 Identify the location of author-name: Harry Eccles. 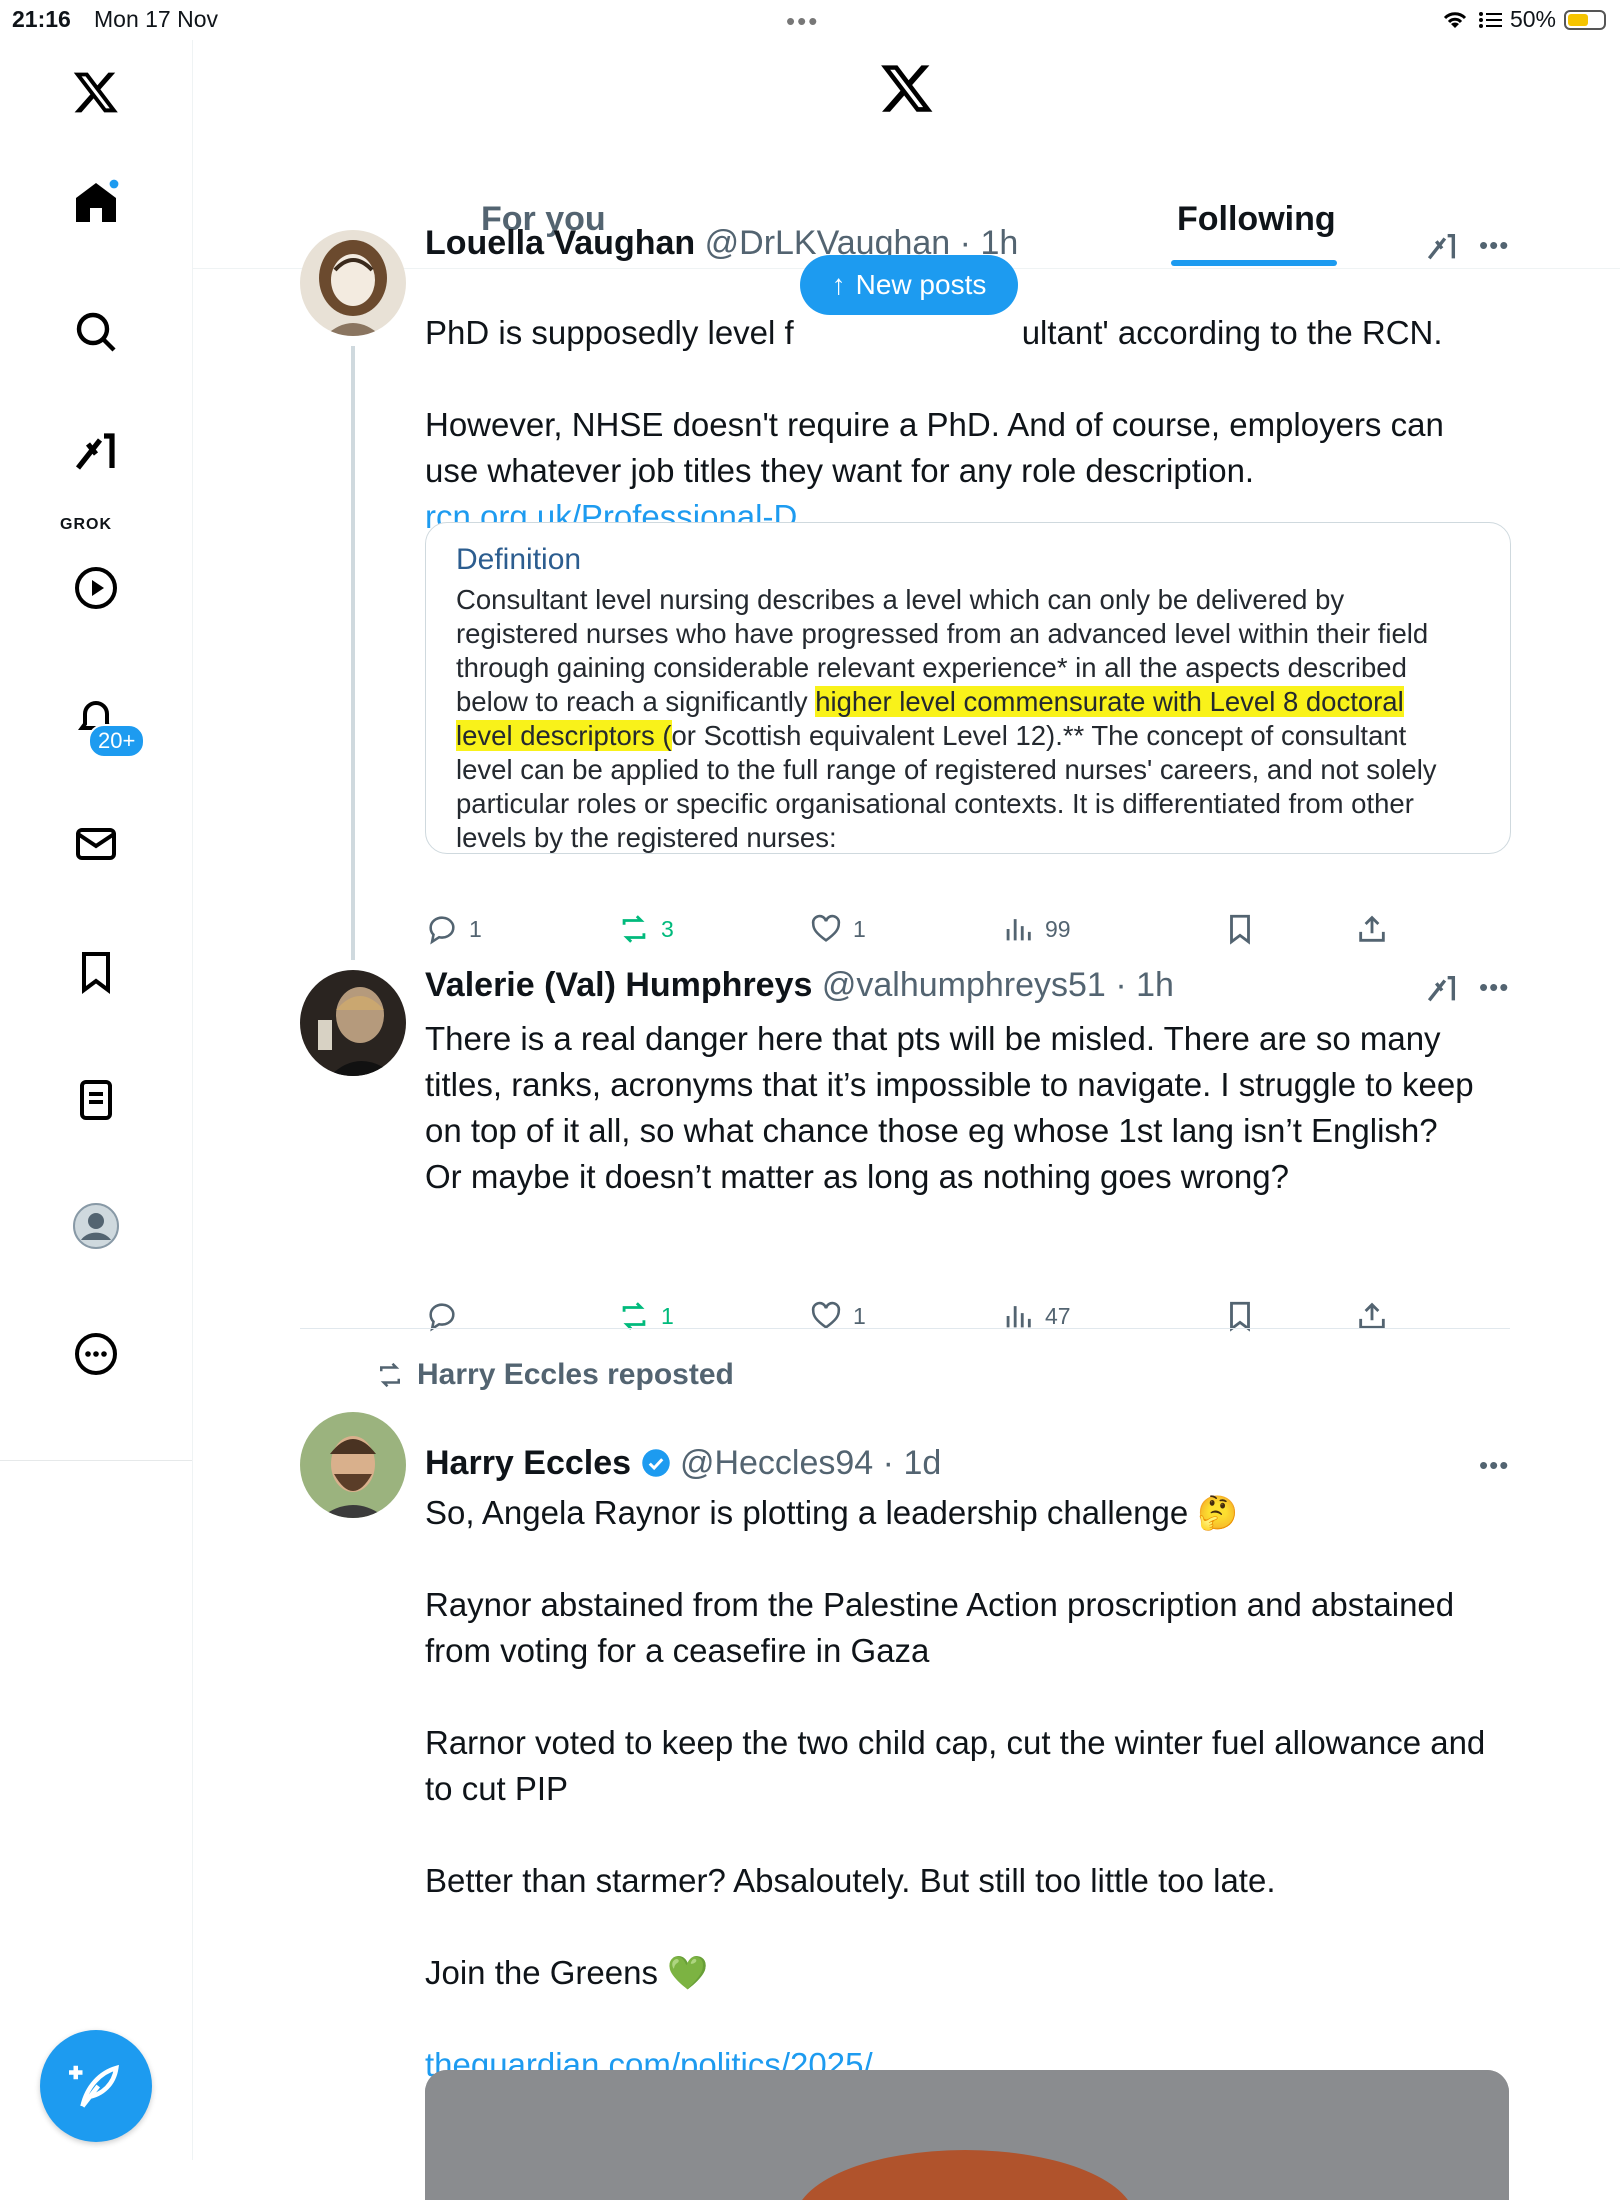
(528, 1463).